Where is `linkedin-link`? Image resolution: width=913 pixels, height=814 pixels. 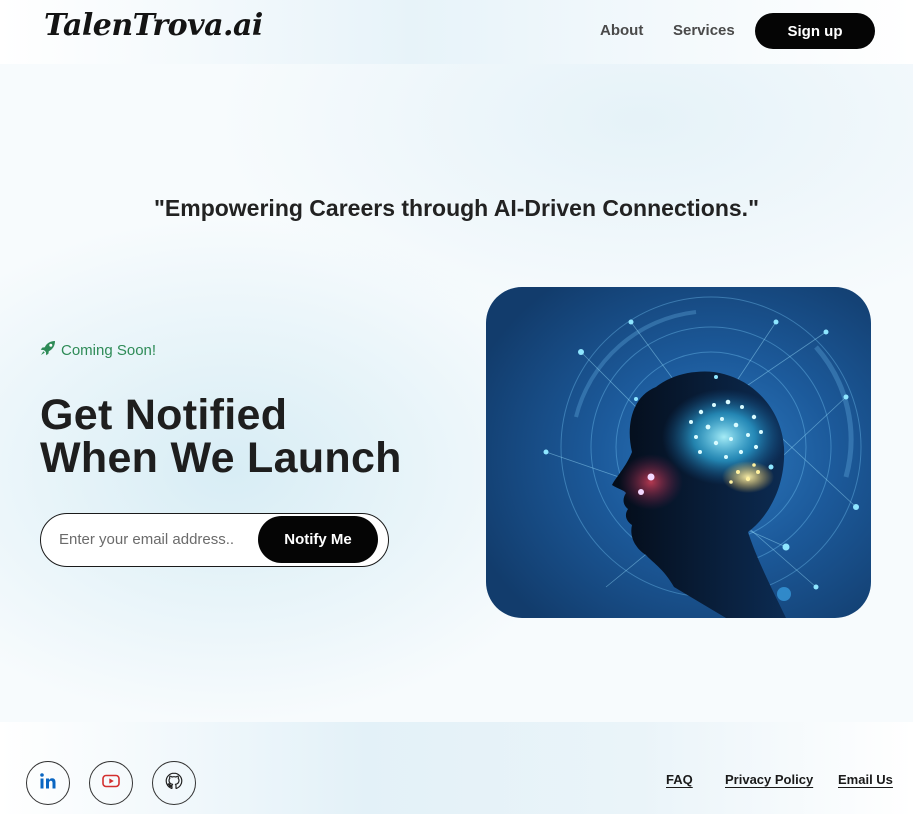
linkedin-link is located at coordinates (48, 783).